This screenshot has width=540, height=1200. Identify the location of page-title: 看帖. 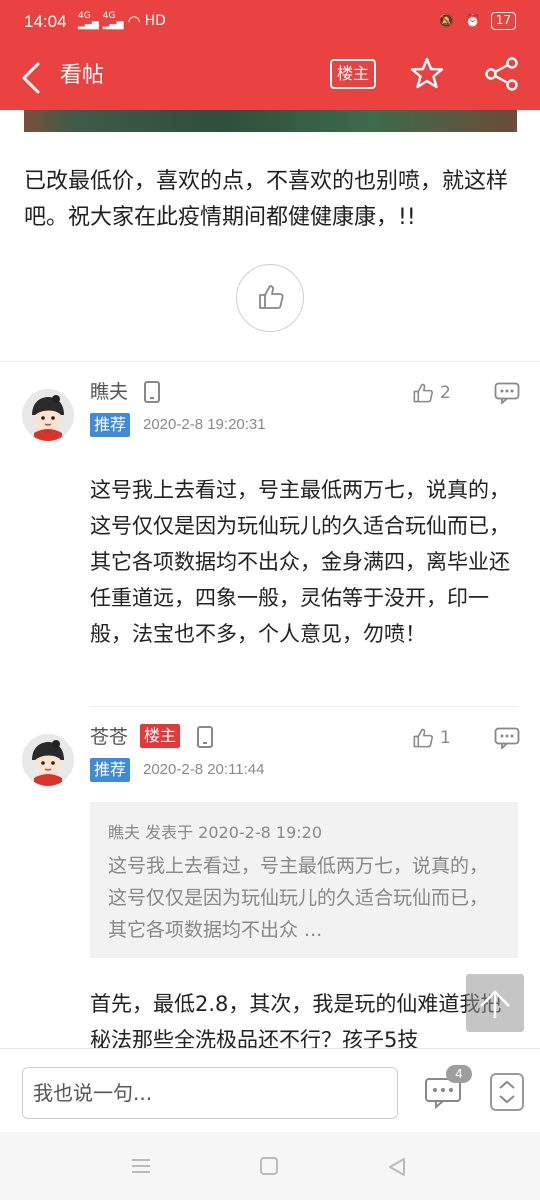
(82, 75).